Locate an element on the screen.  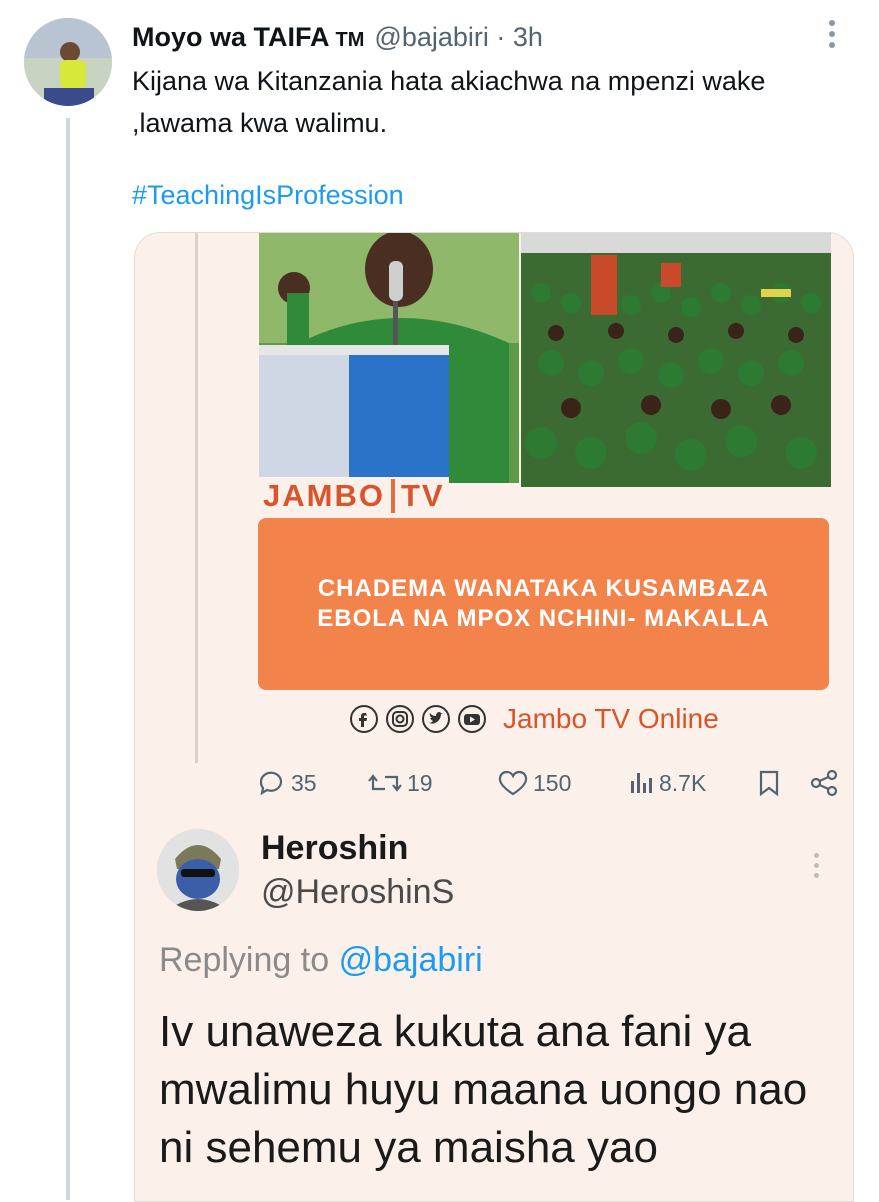
replying-to: Replying to @bajabiri is located at coordinates (321, 960).